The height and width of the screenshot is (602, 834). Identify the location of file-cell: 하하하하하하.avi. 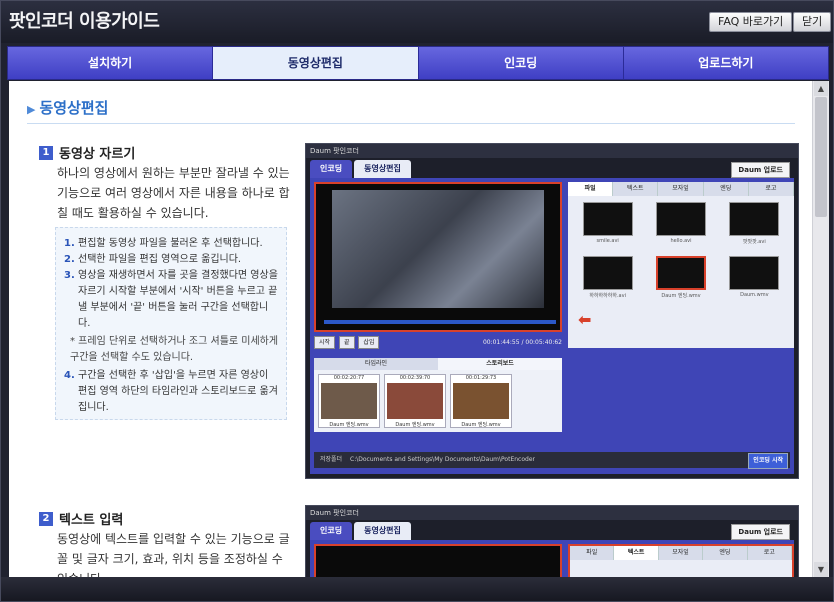
(607, 280).